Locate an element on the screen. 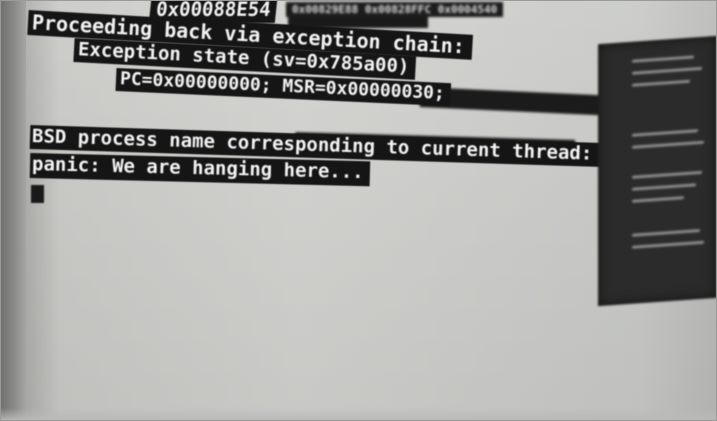  terminal-cursor is located at coordinates (37, 194).